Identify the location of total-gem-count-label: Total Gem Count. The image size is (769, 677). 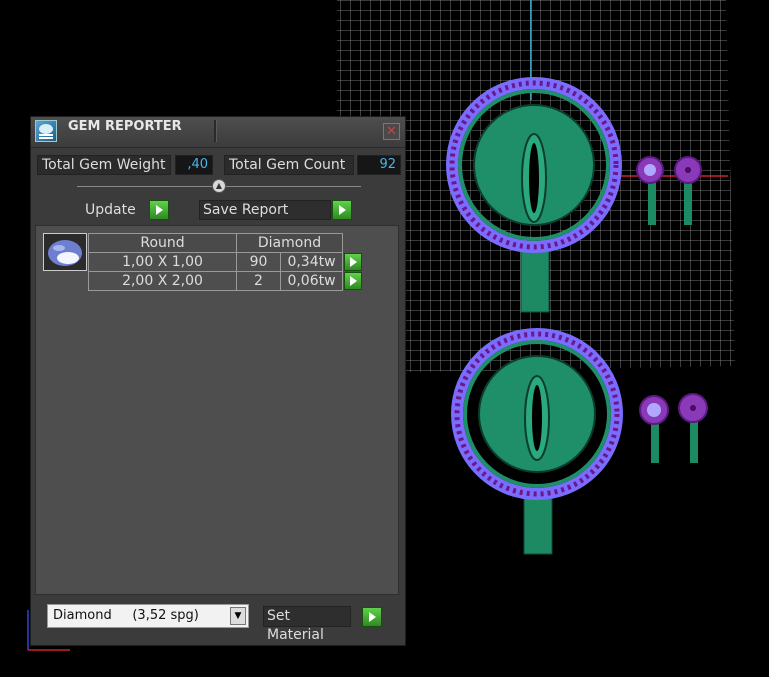
(289, 165).